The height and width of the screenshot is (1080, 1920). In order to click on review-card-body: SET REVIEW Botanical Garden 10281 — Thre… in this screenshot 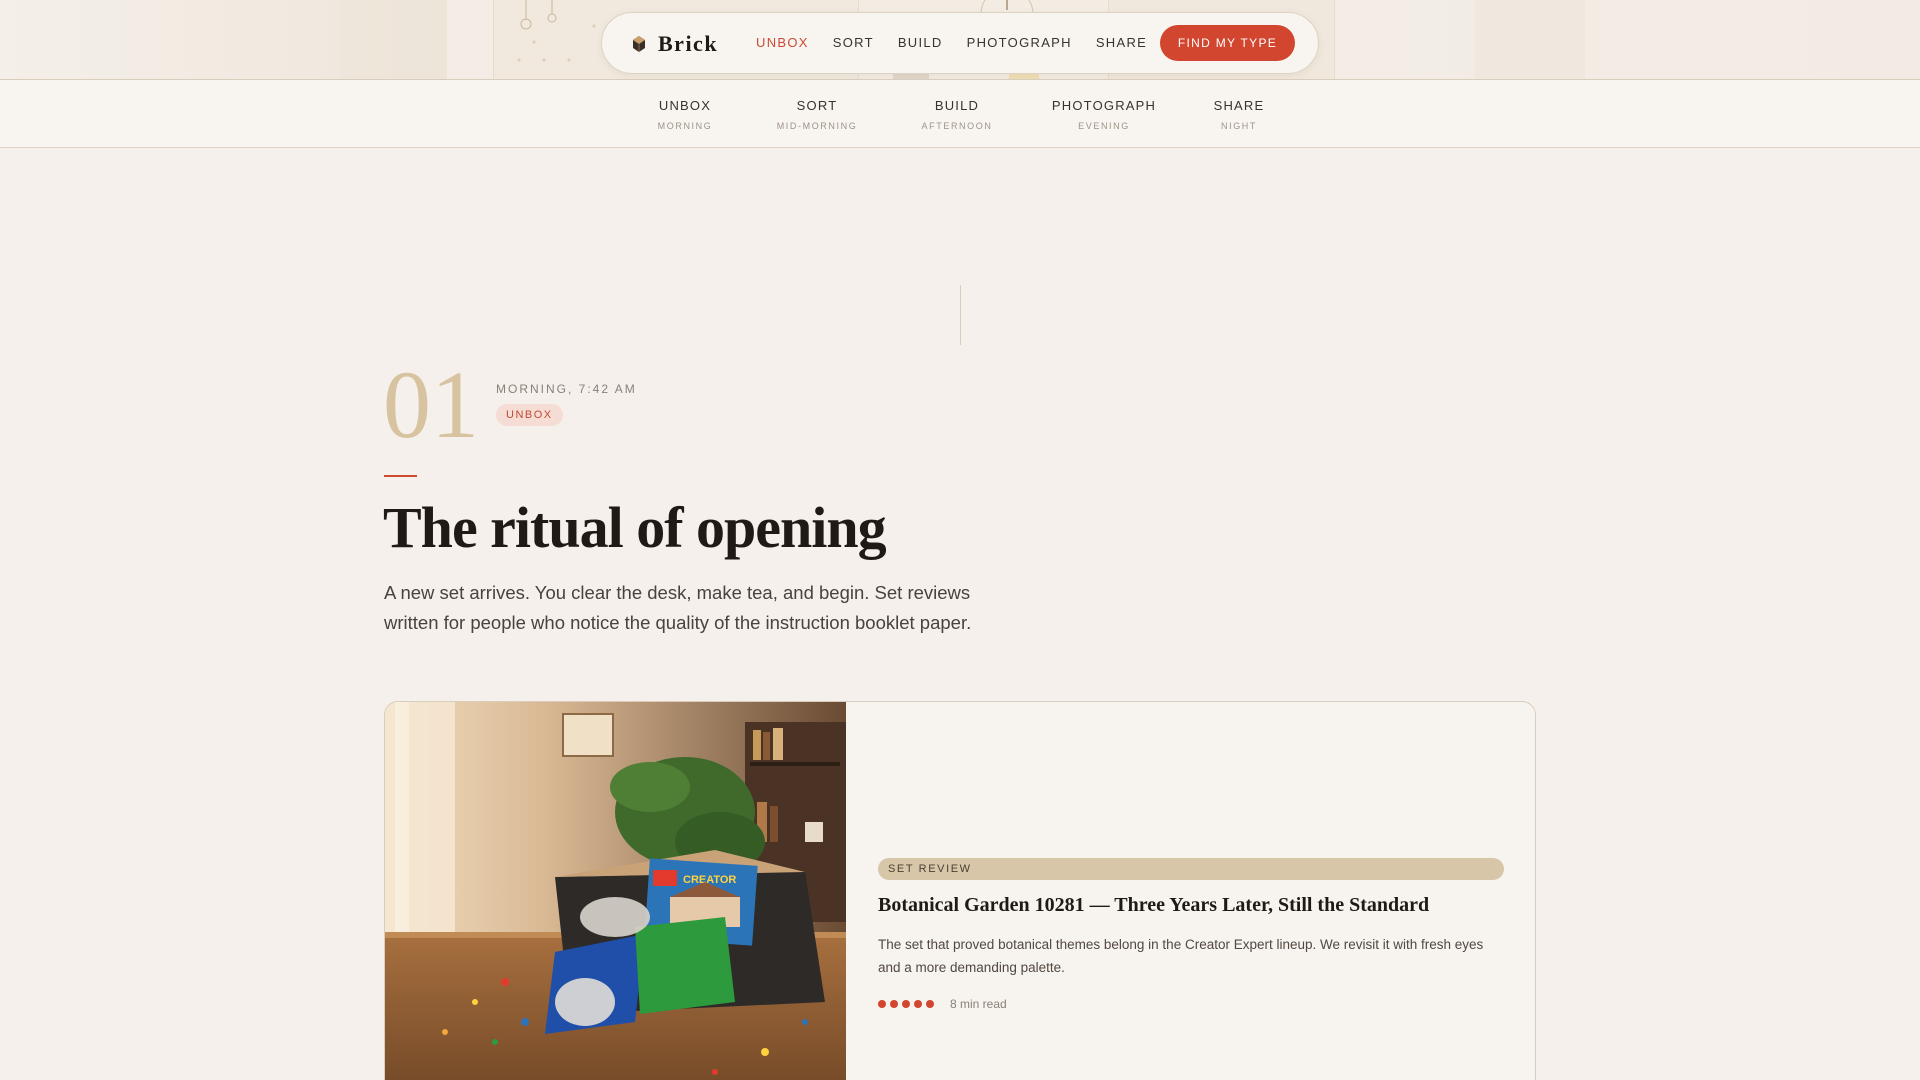, I will do `click(1191, 934)`.